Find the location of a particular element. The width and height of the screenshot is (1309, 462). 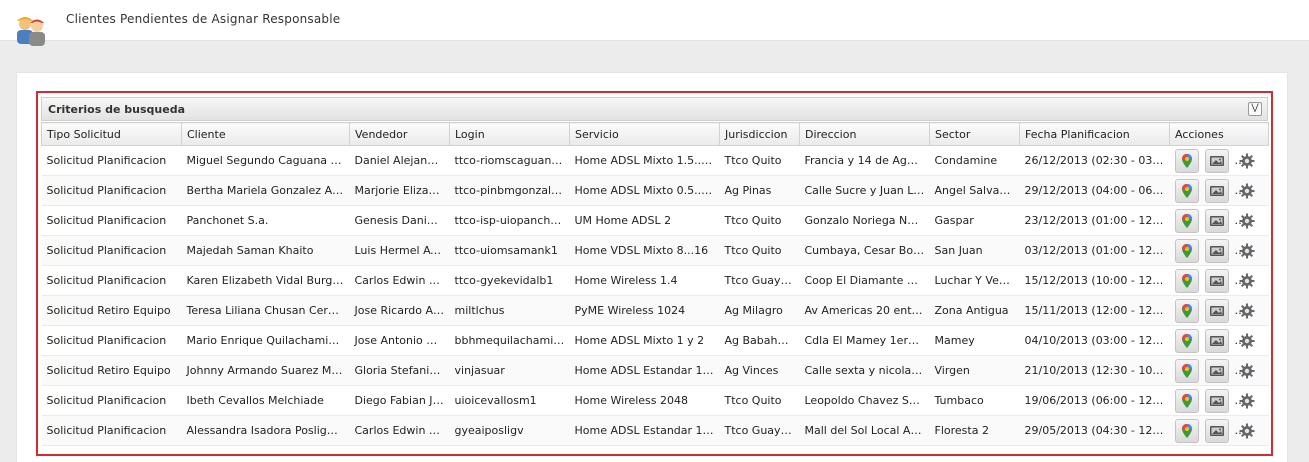

table-cell: Home ADSL Mixto 1.5...3.0 is located at coordinates (644, 160).